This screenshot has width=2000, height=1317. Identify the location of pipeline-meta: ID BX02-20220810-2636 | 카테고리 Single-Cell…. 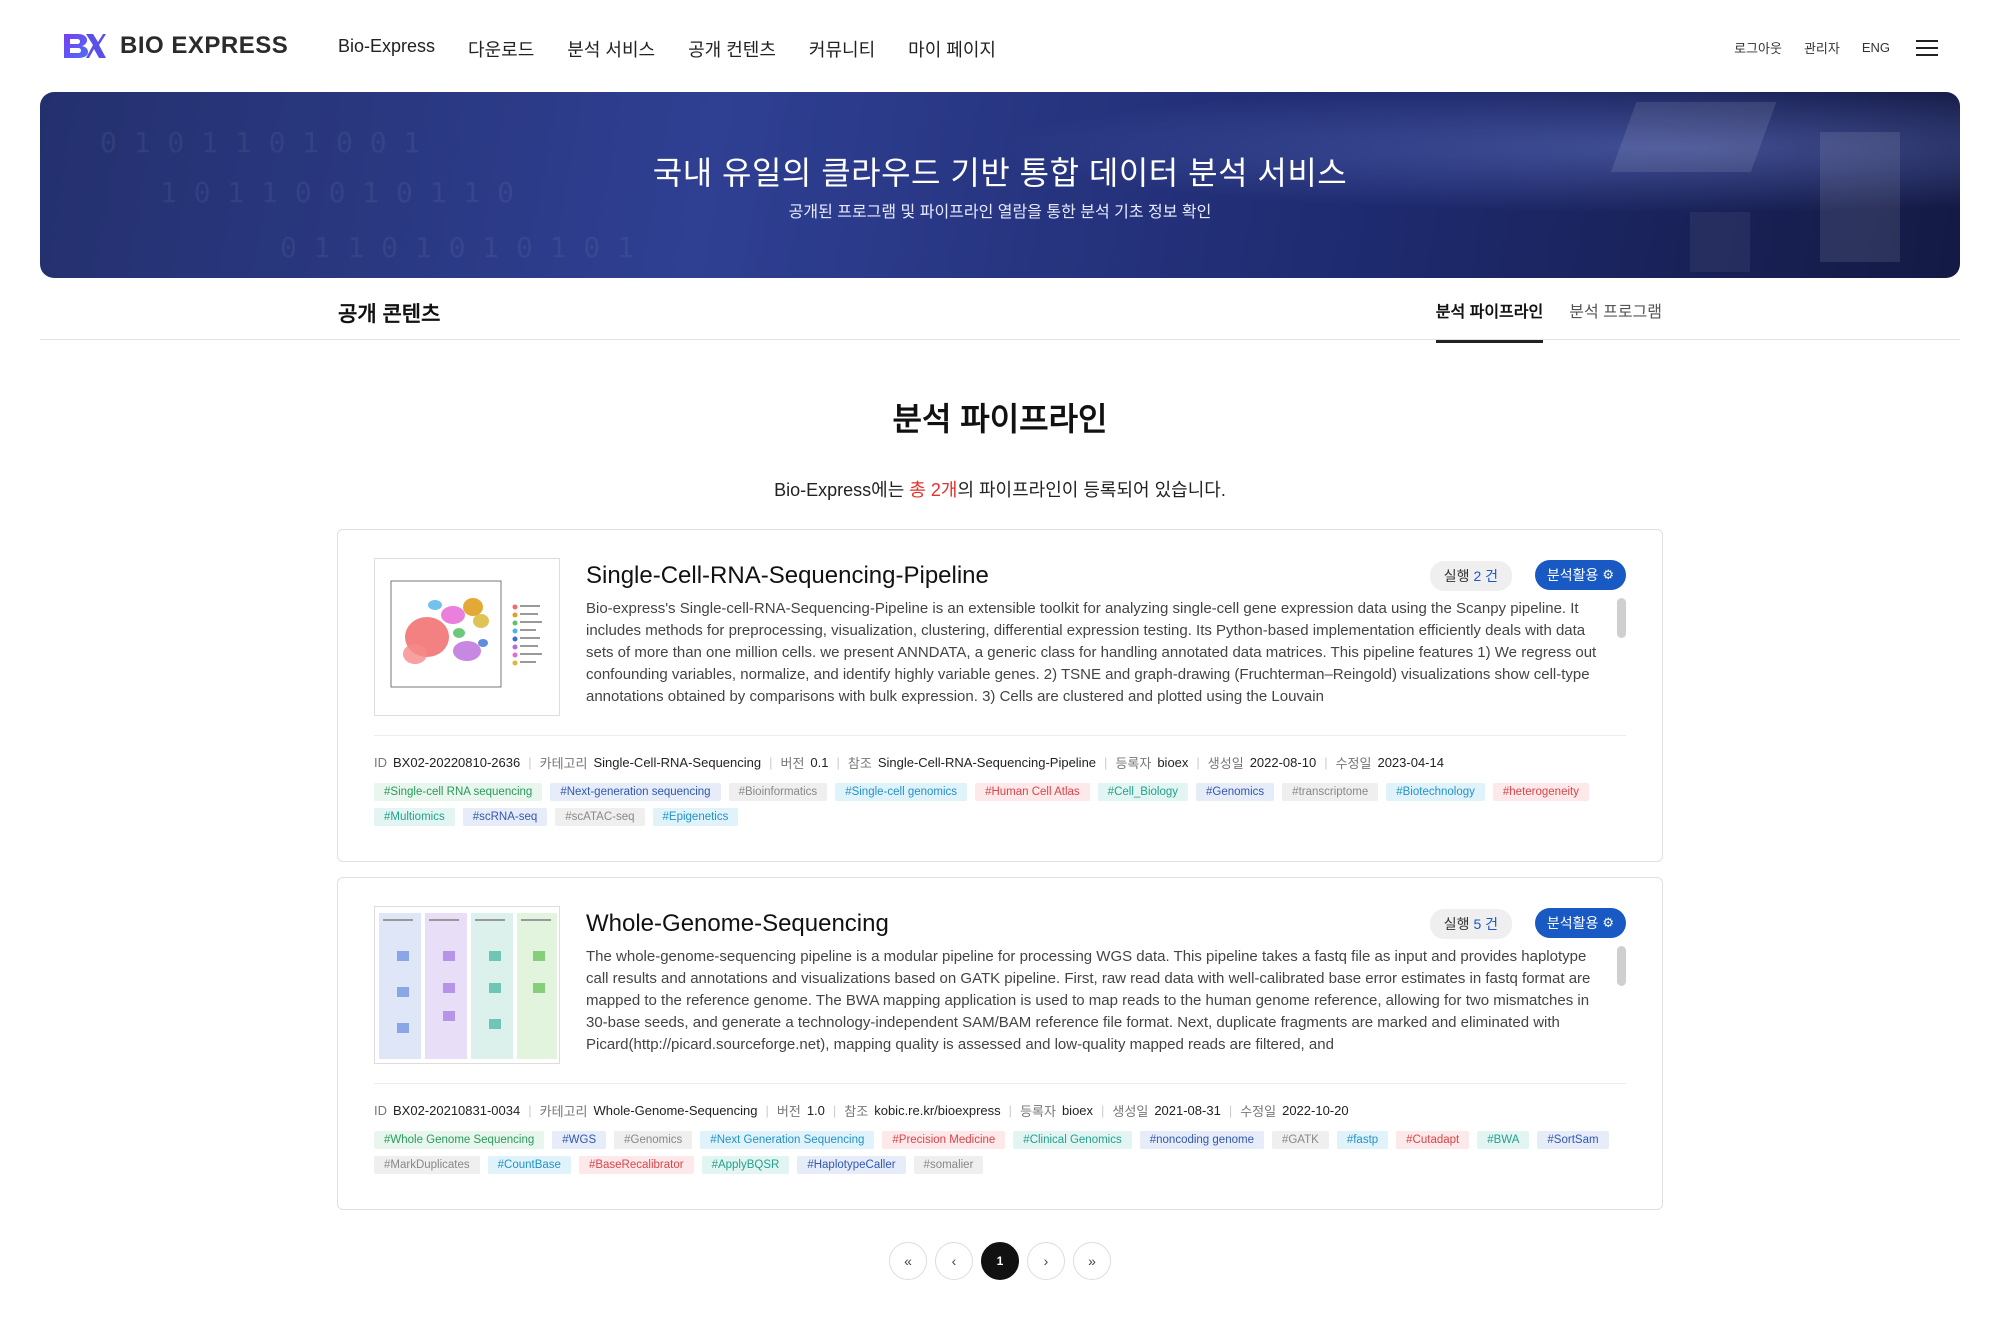
(909, 762).